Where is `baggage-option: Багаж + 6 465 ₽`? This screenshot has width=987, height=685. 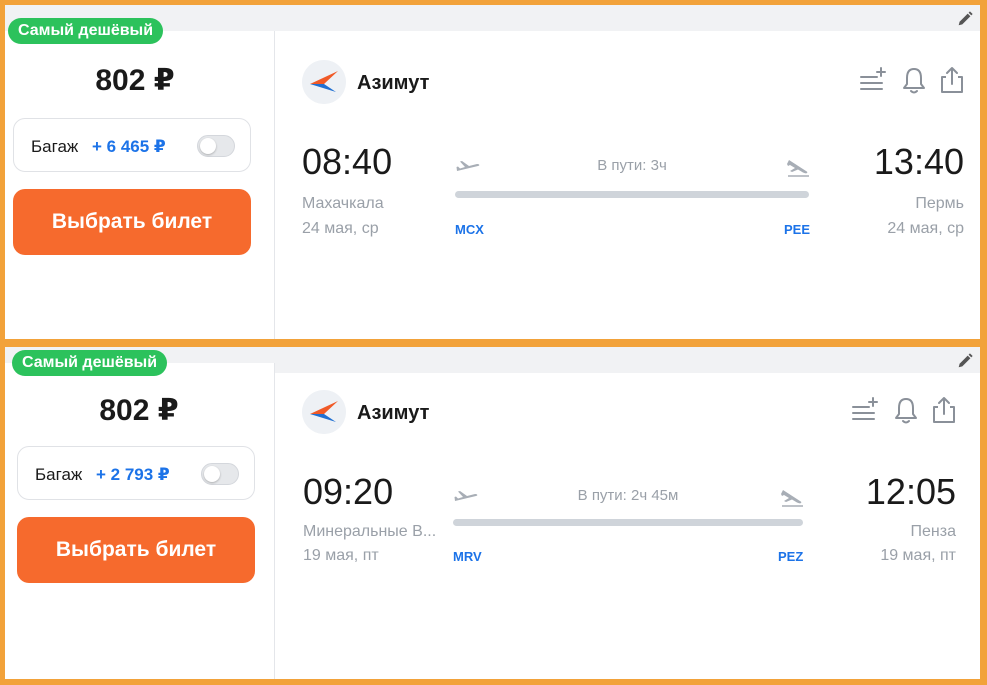
baggage-option: Багаж + 6 465 ₽ is located at coordinates (132, 145).